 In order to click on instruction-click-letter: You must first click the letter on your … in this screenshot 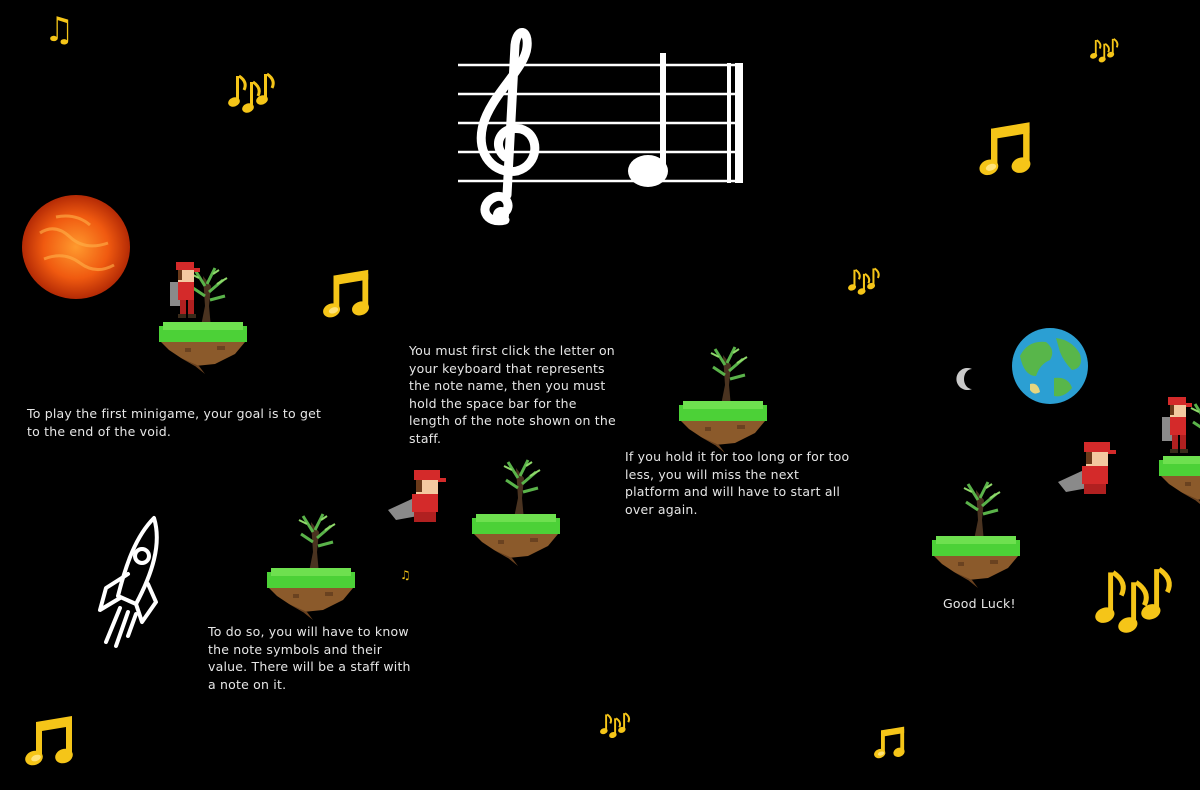, I will do `click(512, 394)`.